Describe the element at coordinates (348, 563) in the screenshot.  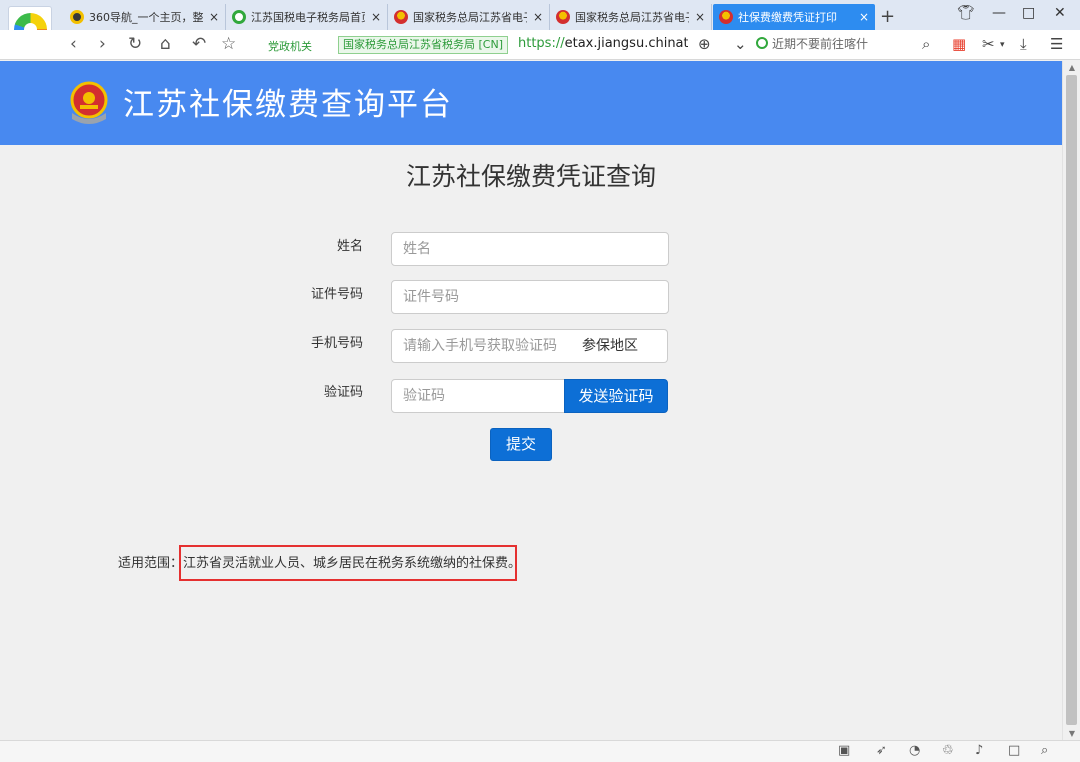
I see `highlight-box` at that location.